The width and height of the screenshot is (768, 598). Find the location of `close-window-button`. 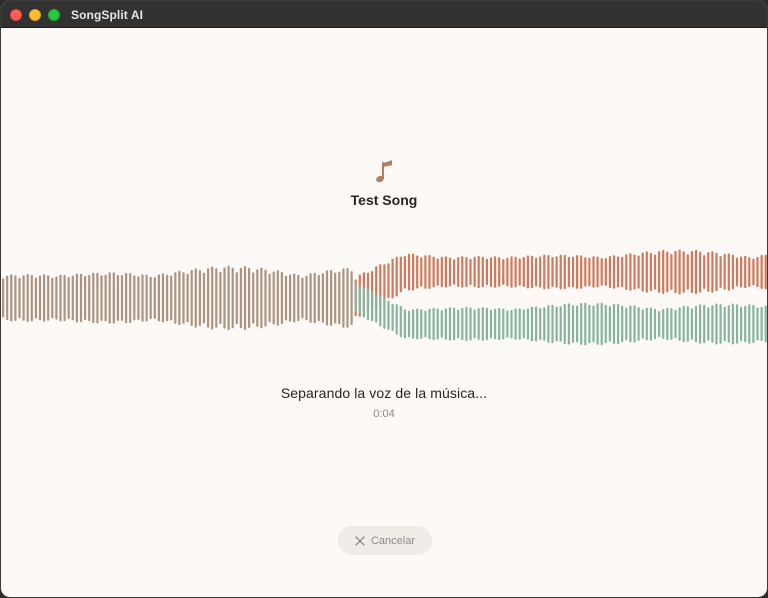

close-window-button is located at coordinates (16, 15).